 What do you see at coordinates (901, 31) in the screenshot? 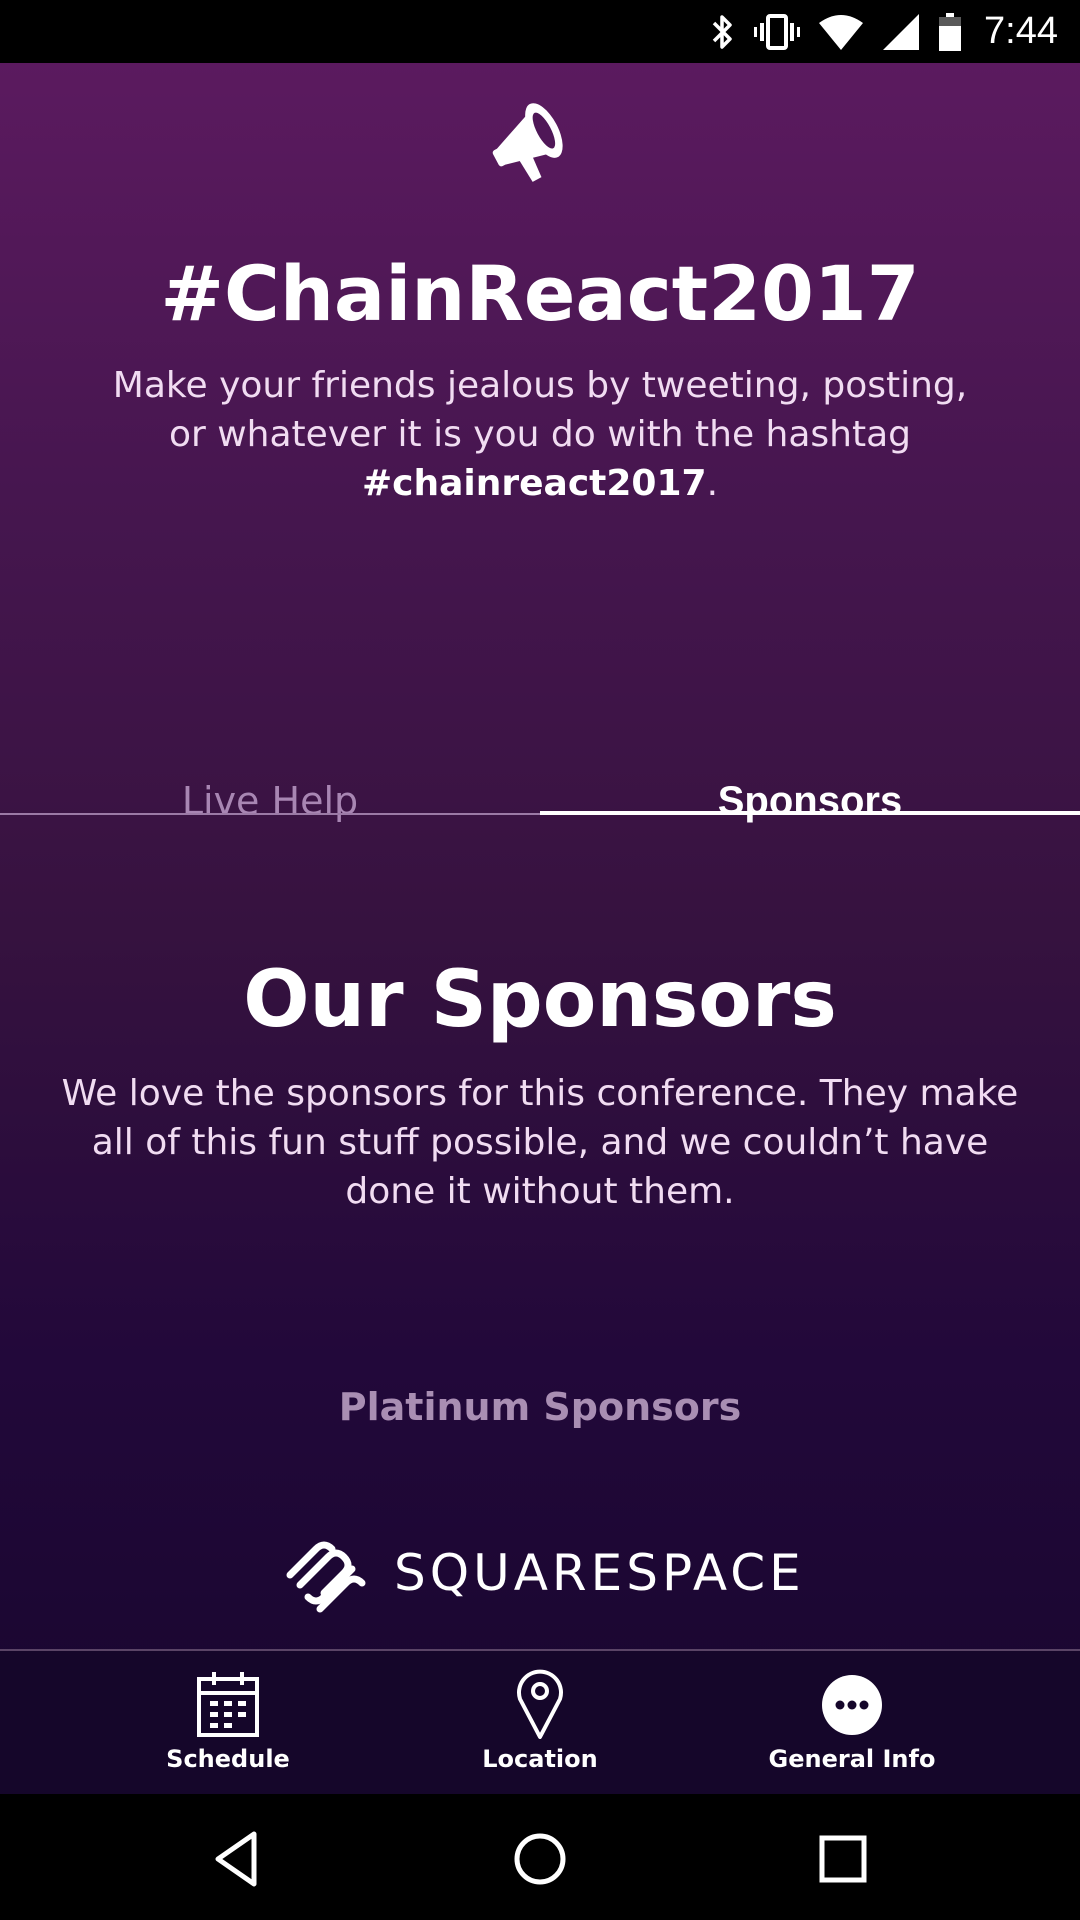
I see `signal-icon` at bounding box center [901, 31].